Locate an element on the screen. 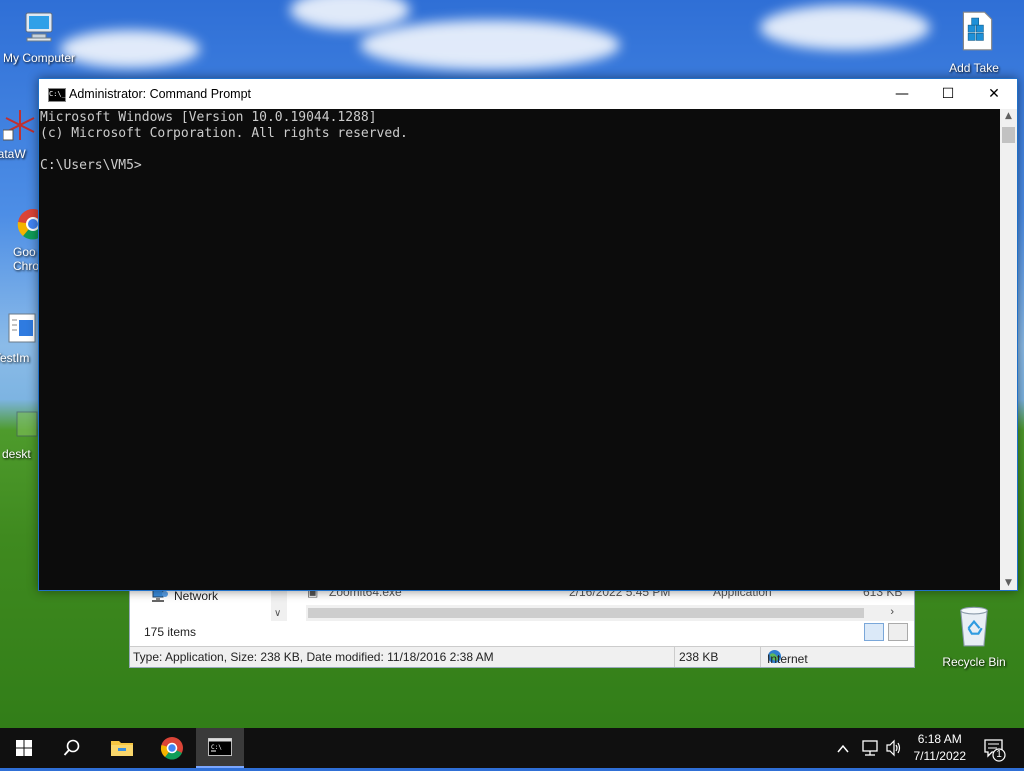 The width and height of the screenshot is (1024, 771). taskbar-file-explorer is located at coordinates (122, 748).